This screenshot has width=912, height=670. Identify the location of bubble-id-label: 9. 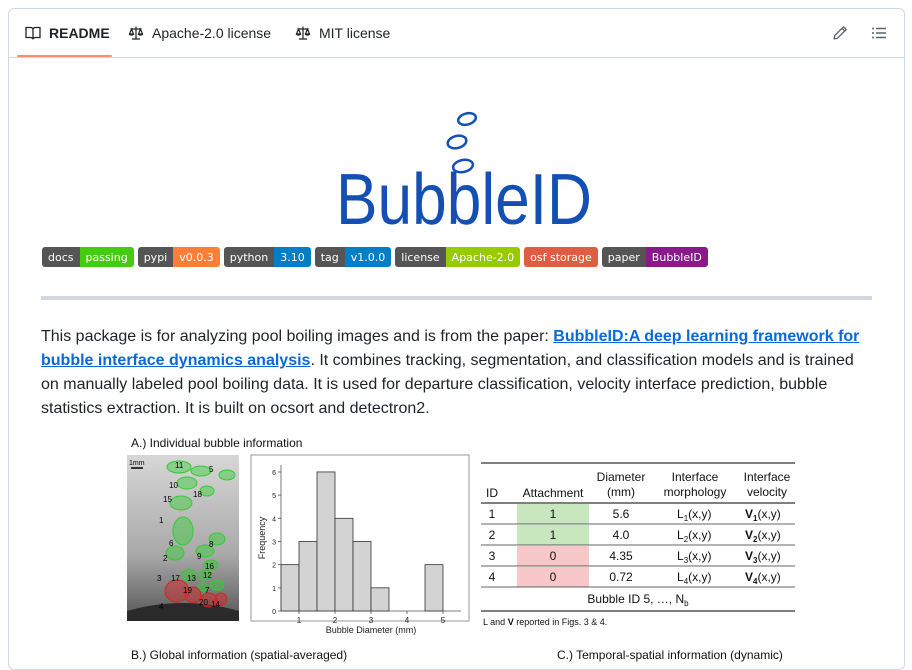
(199, 556).